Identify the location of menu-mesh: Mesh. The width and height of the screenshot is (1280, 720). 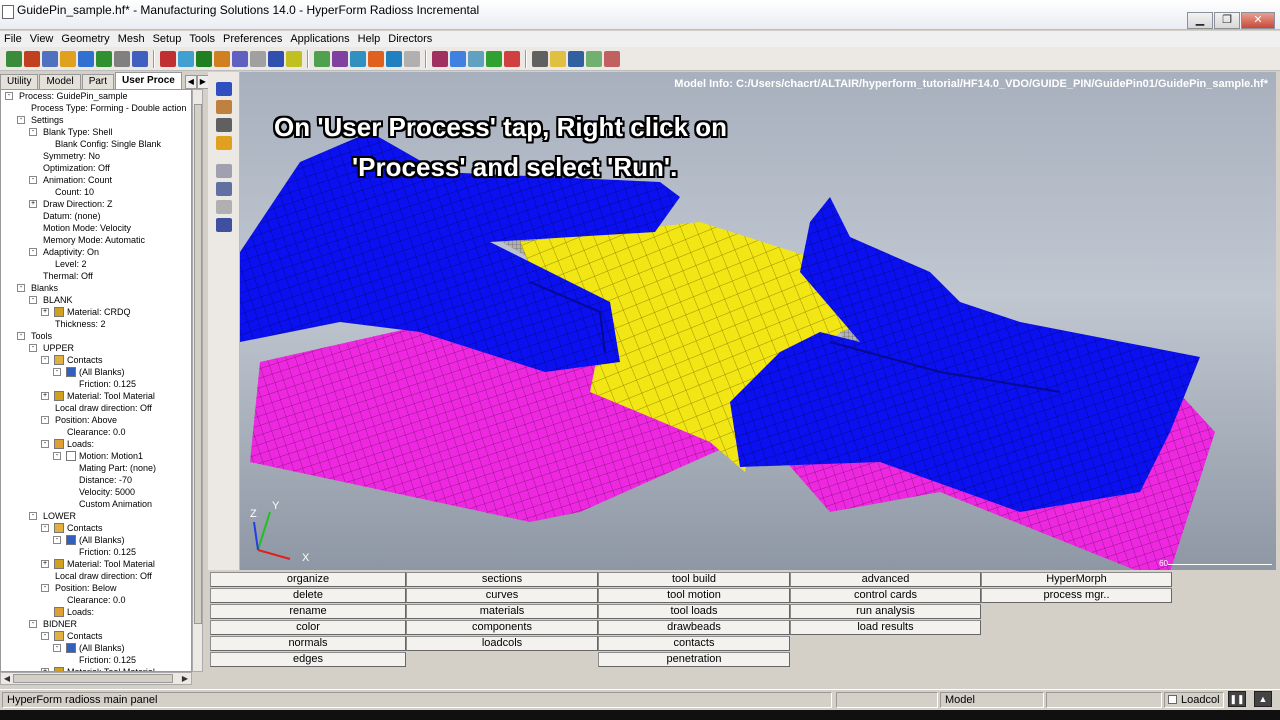
(131, 39).